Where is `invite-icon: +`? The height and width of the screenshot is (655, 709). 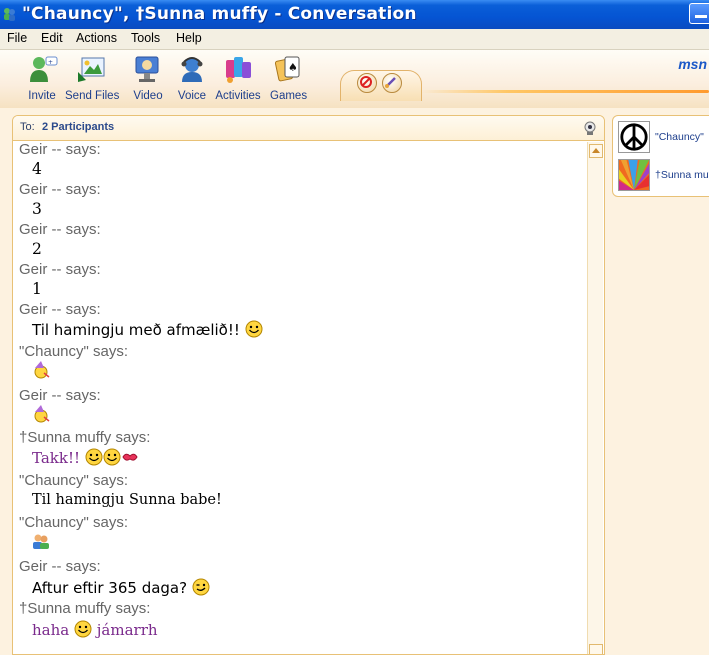 invite-icon: + is located at coordinates (44, 69).